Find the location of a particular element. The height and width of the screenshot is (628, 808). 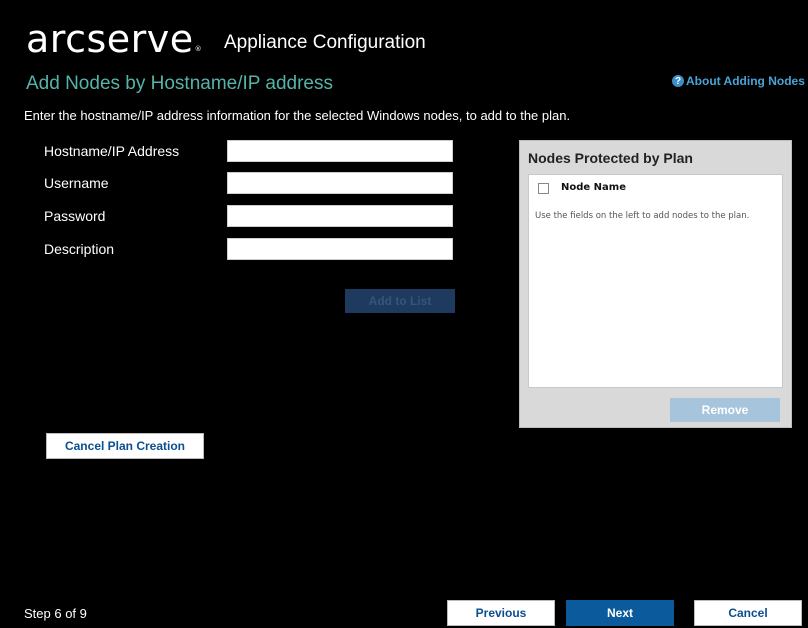

about-adding-nodes-link: ? About Adding Nodes is located at coordinates (738, 81).